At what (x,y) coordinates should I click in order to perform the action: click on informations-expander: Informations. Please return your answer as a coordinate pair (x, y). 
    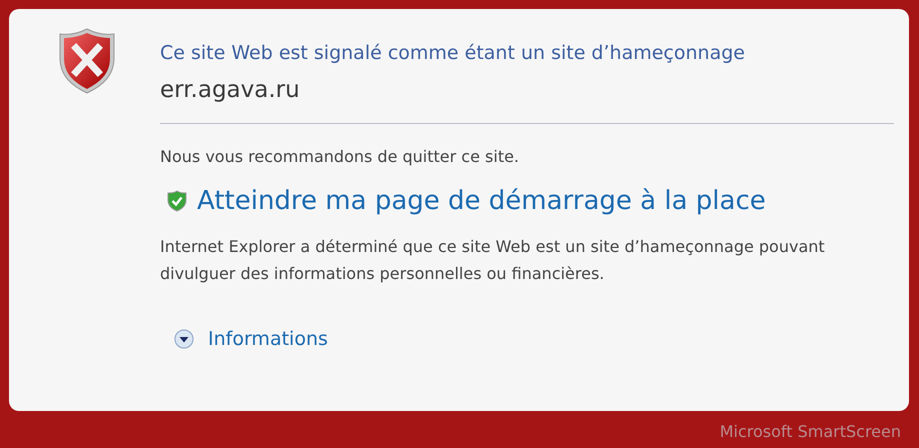
    Looking at the image, I should click on (534, 339).